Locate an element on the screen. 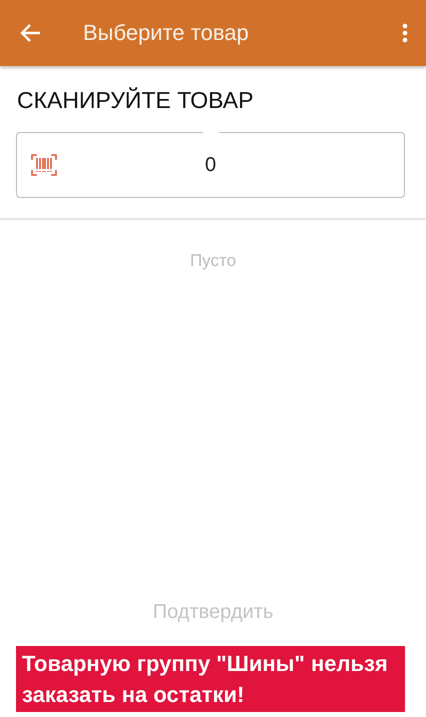 The height and width of the screenshot is (717, 426). scan-field: 0 is located at coordinates (210, 165).